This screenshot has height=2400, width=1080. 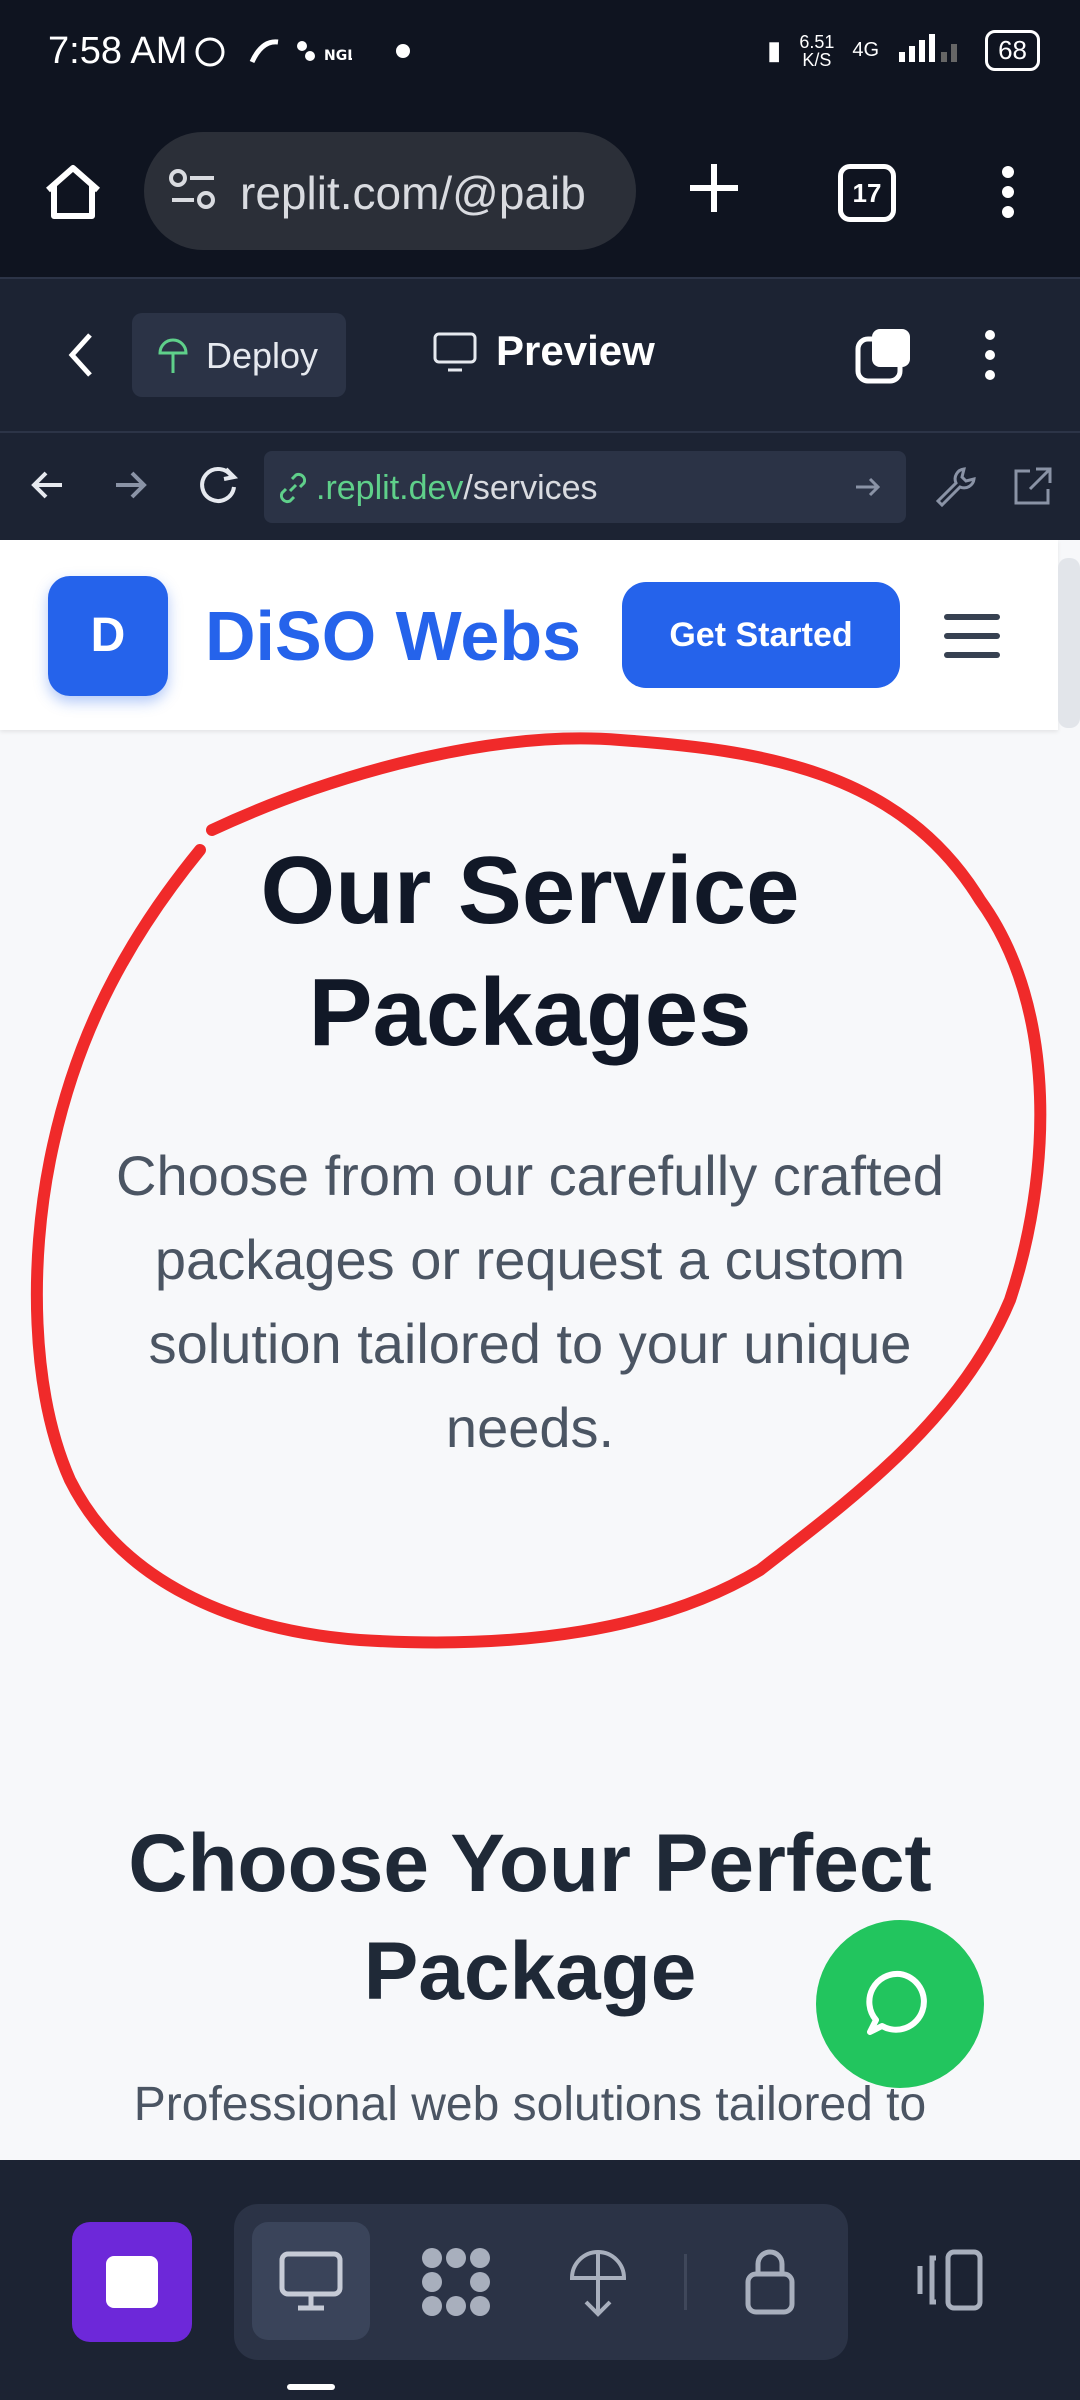 What do you see at coordinates (293, 490) in the screenshot?
I see `link-icon` at bounding box center [293, 490].